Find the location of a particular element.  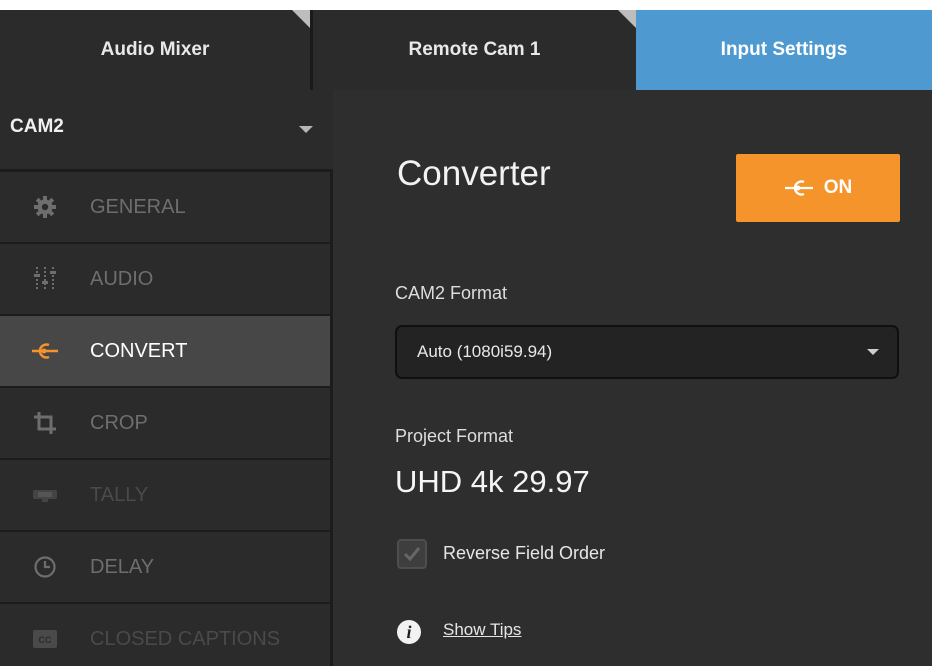

gear-icon is located at coordinates (45, 207).